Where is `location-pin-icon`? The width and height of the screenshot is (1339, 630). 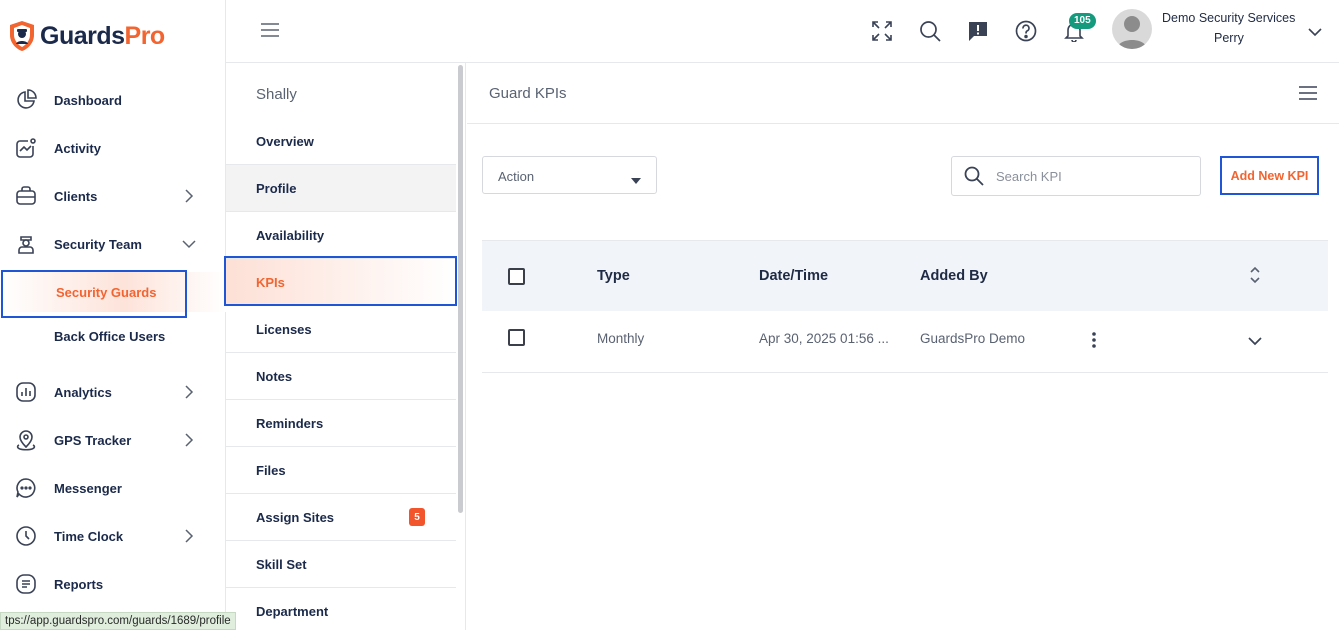 location-pin-icon is located at coordinates (26, 440).